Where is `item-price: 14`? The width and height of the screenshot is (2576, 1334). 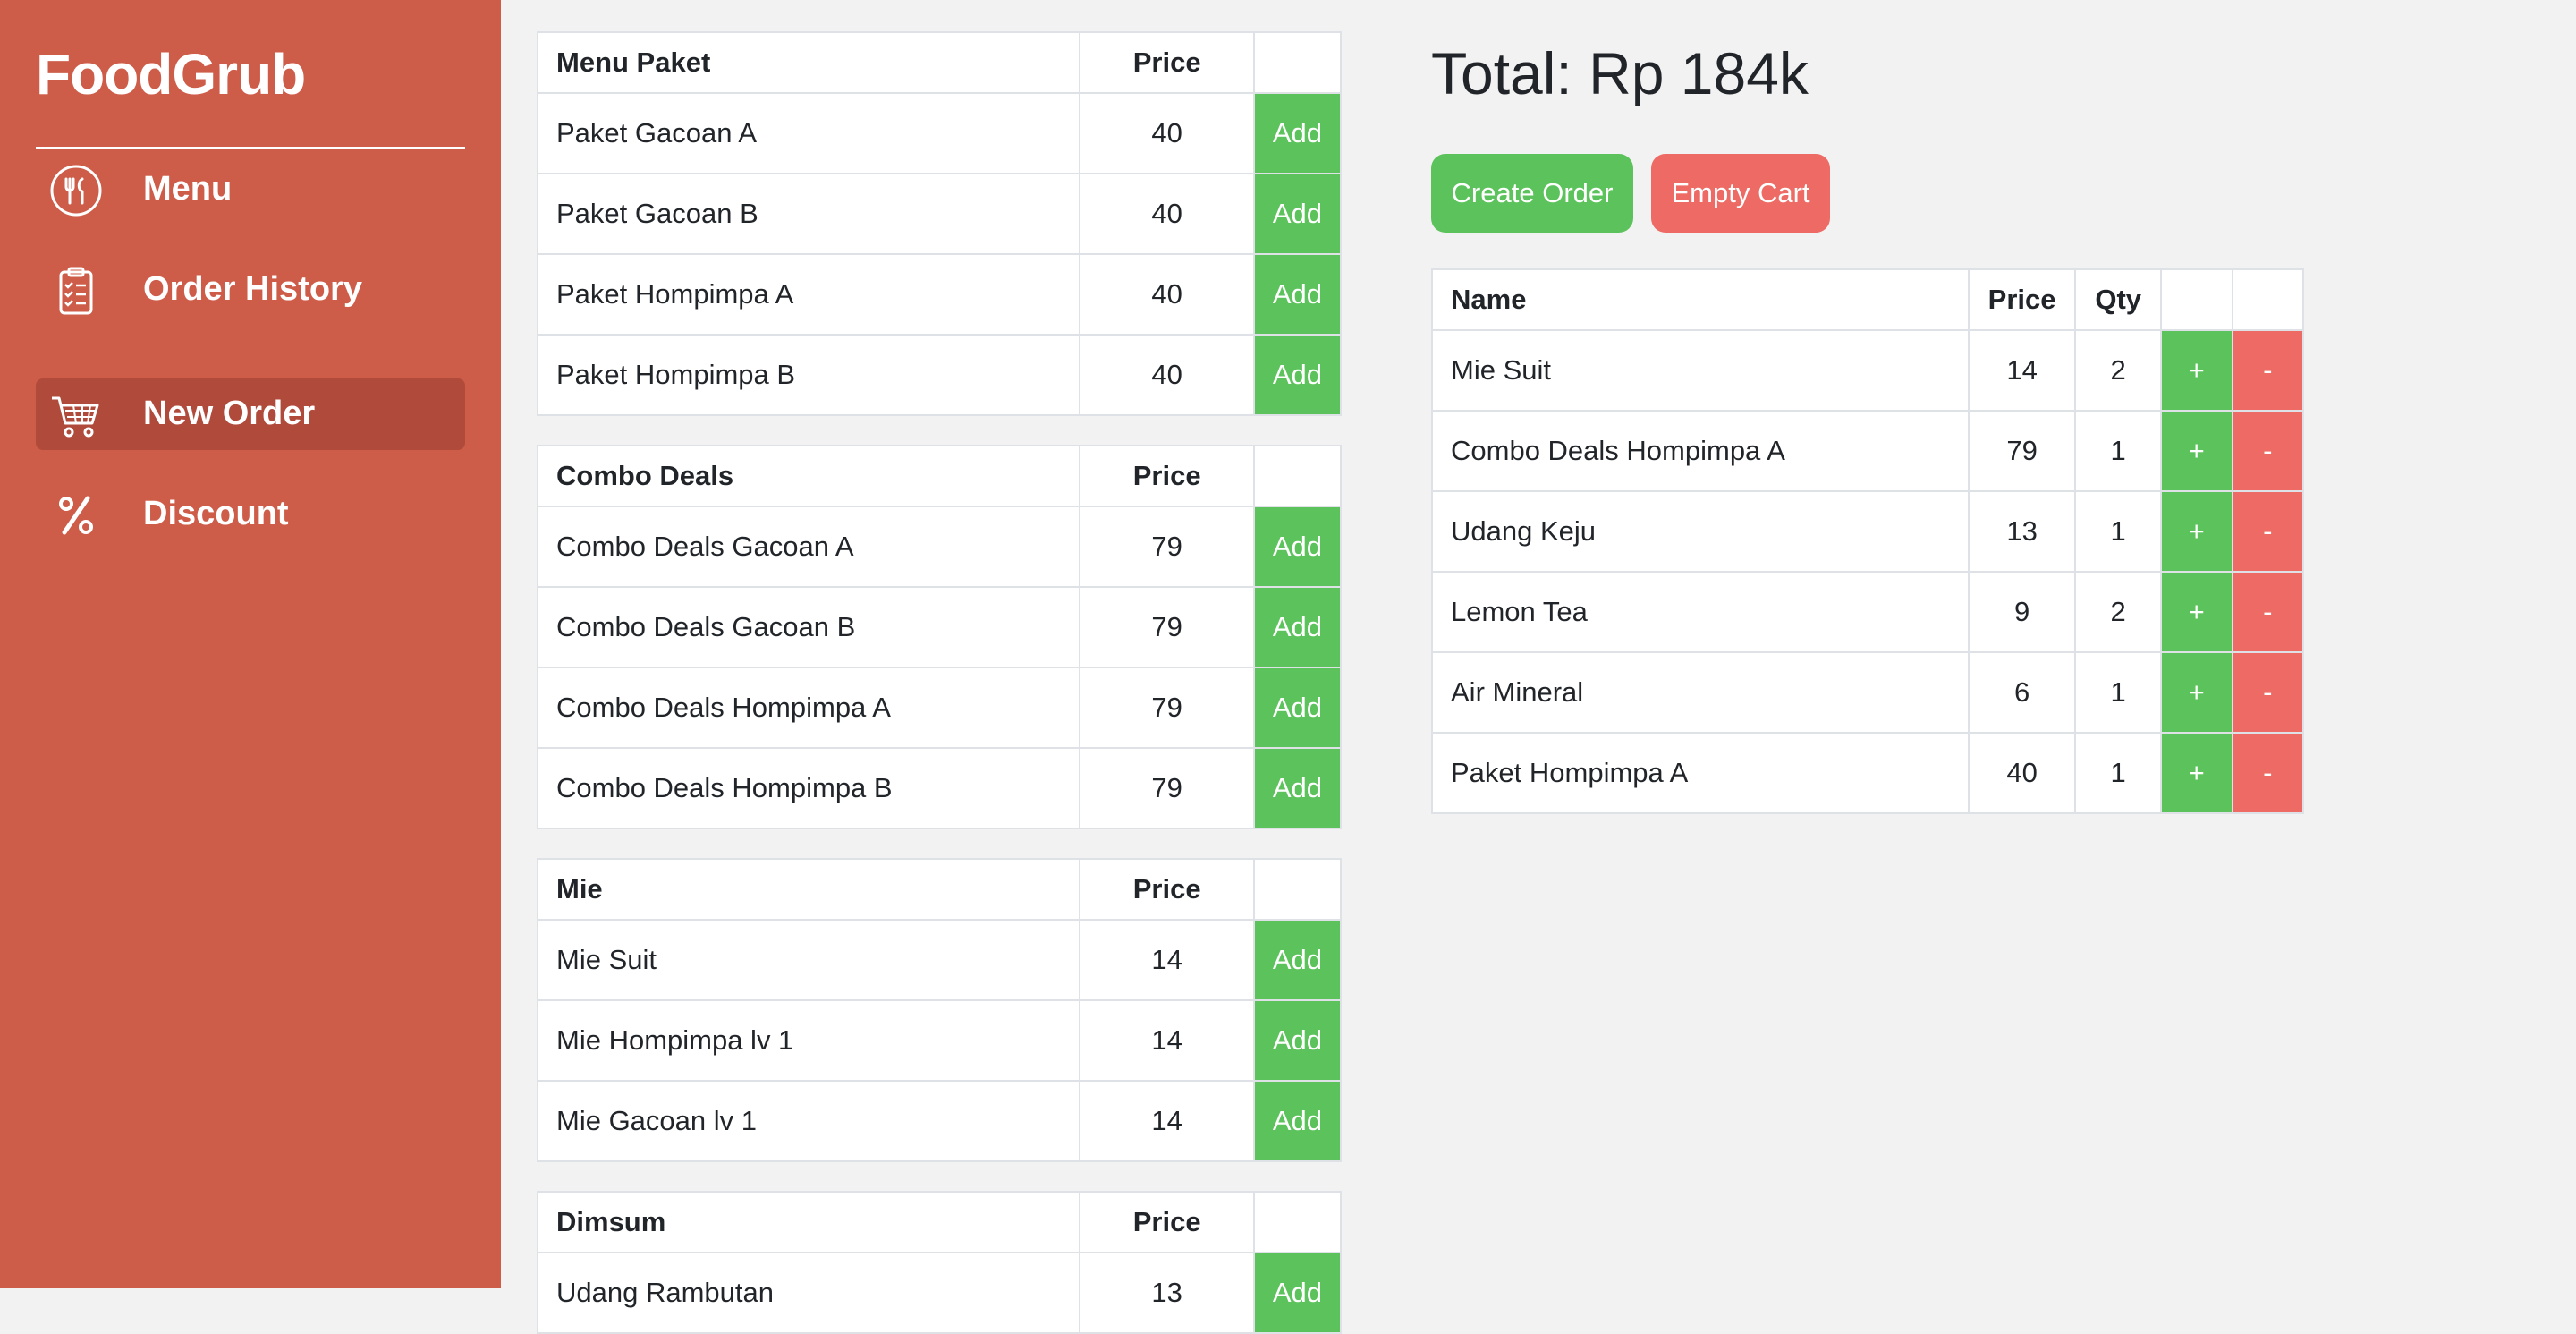 item-price: 14 is located at coordinates (1167, 1121).